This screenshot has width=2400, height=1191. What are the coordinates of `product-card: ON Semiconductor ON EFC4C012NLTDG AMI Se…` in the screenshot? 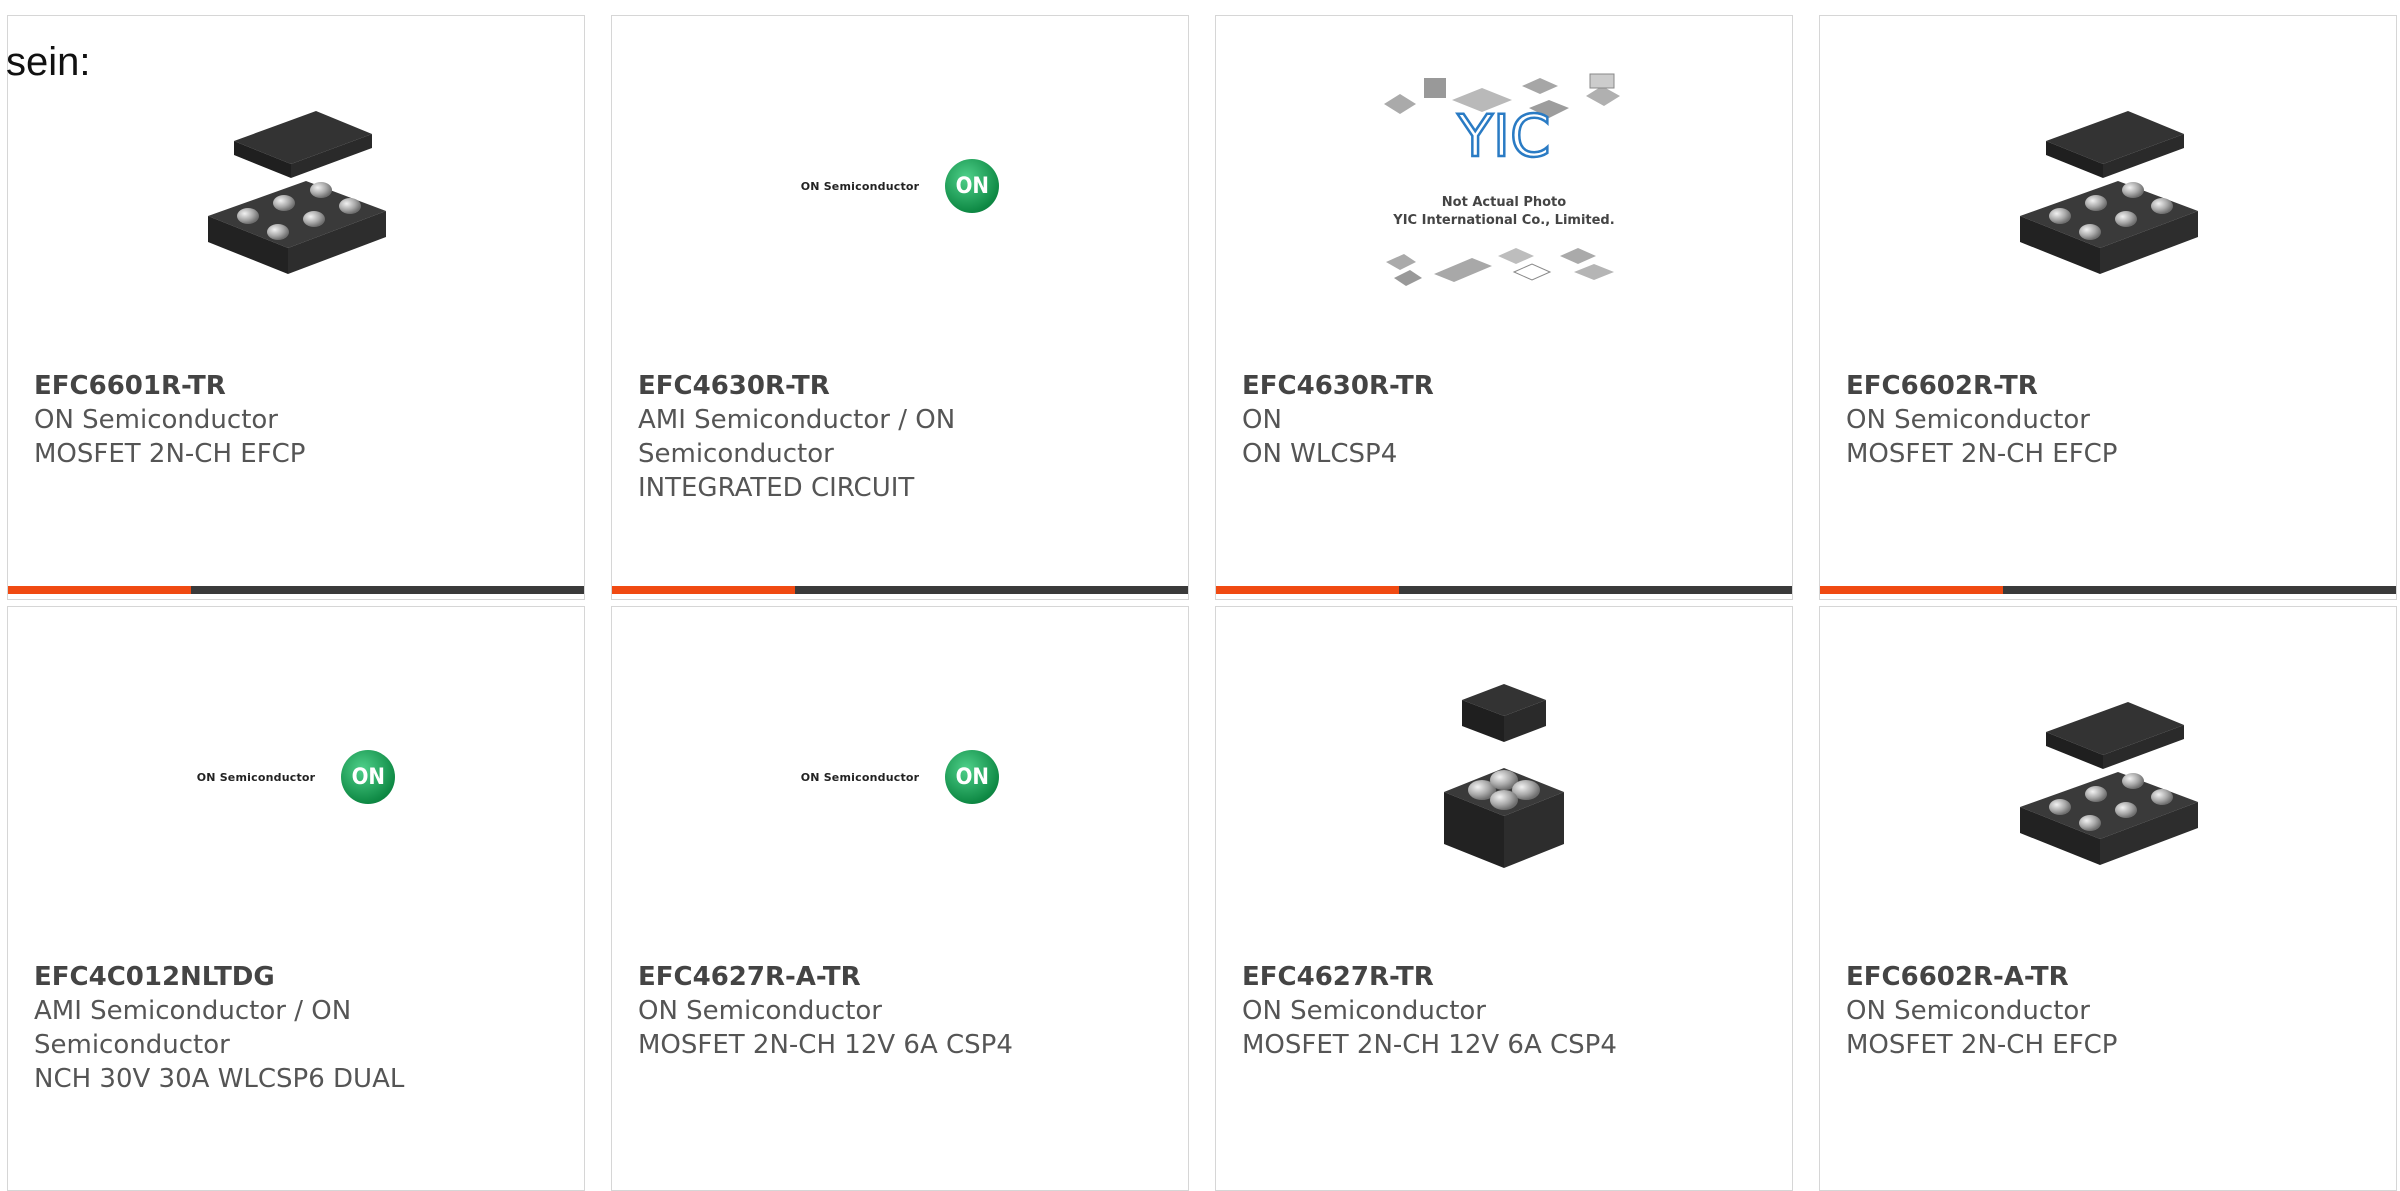 It's located at (296, 898).